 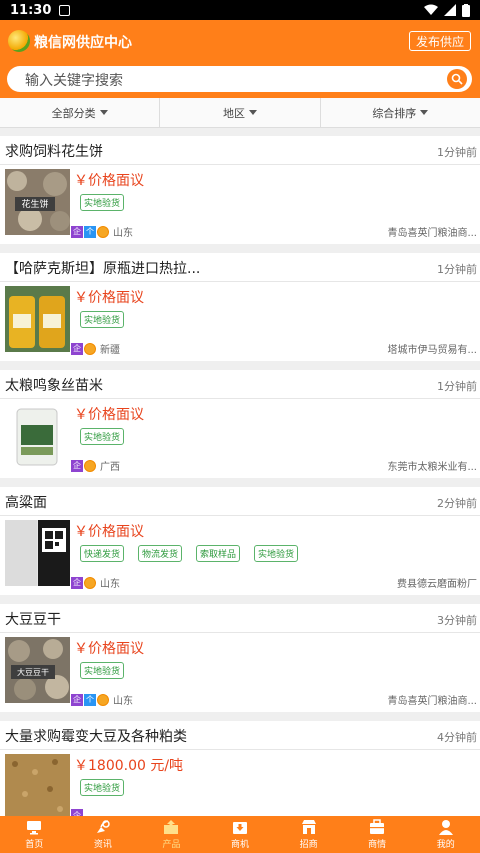 What do you see at coordinates (54, 152) in the screenshot?
I see `item-title: 求购饲料花生饼` at bounding box center [54, 152].